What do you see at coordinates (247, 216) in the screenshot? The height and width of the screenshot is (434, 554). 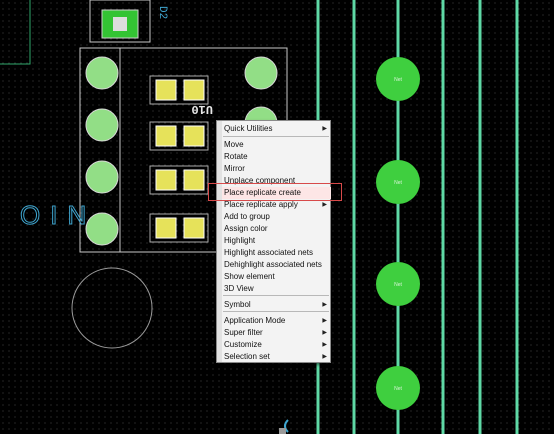 I see `menu-item-label: Add to group` at bounding box center [247, 216].